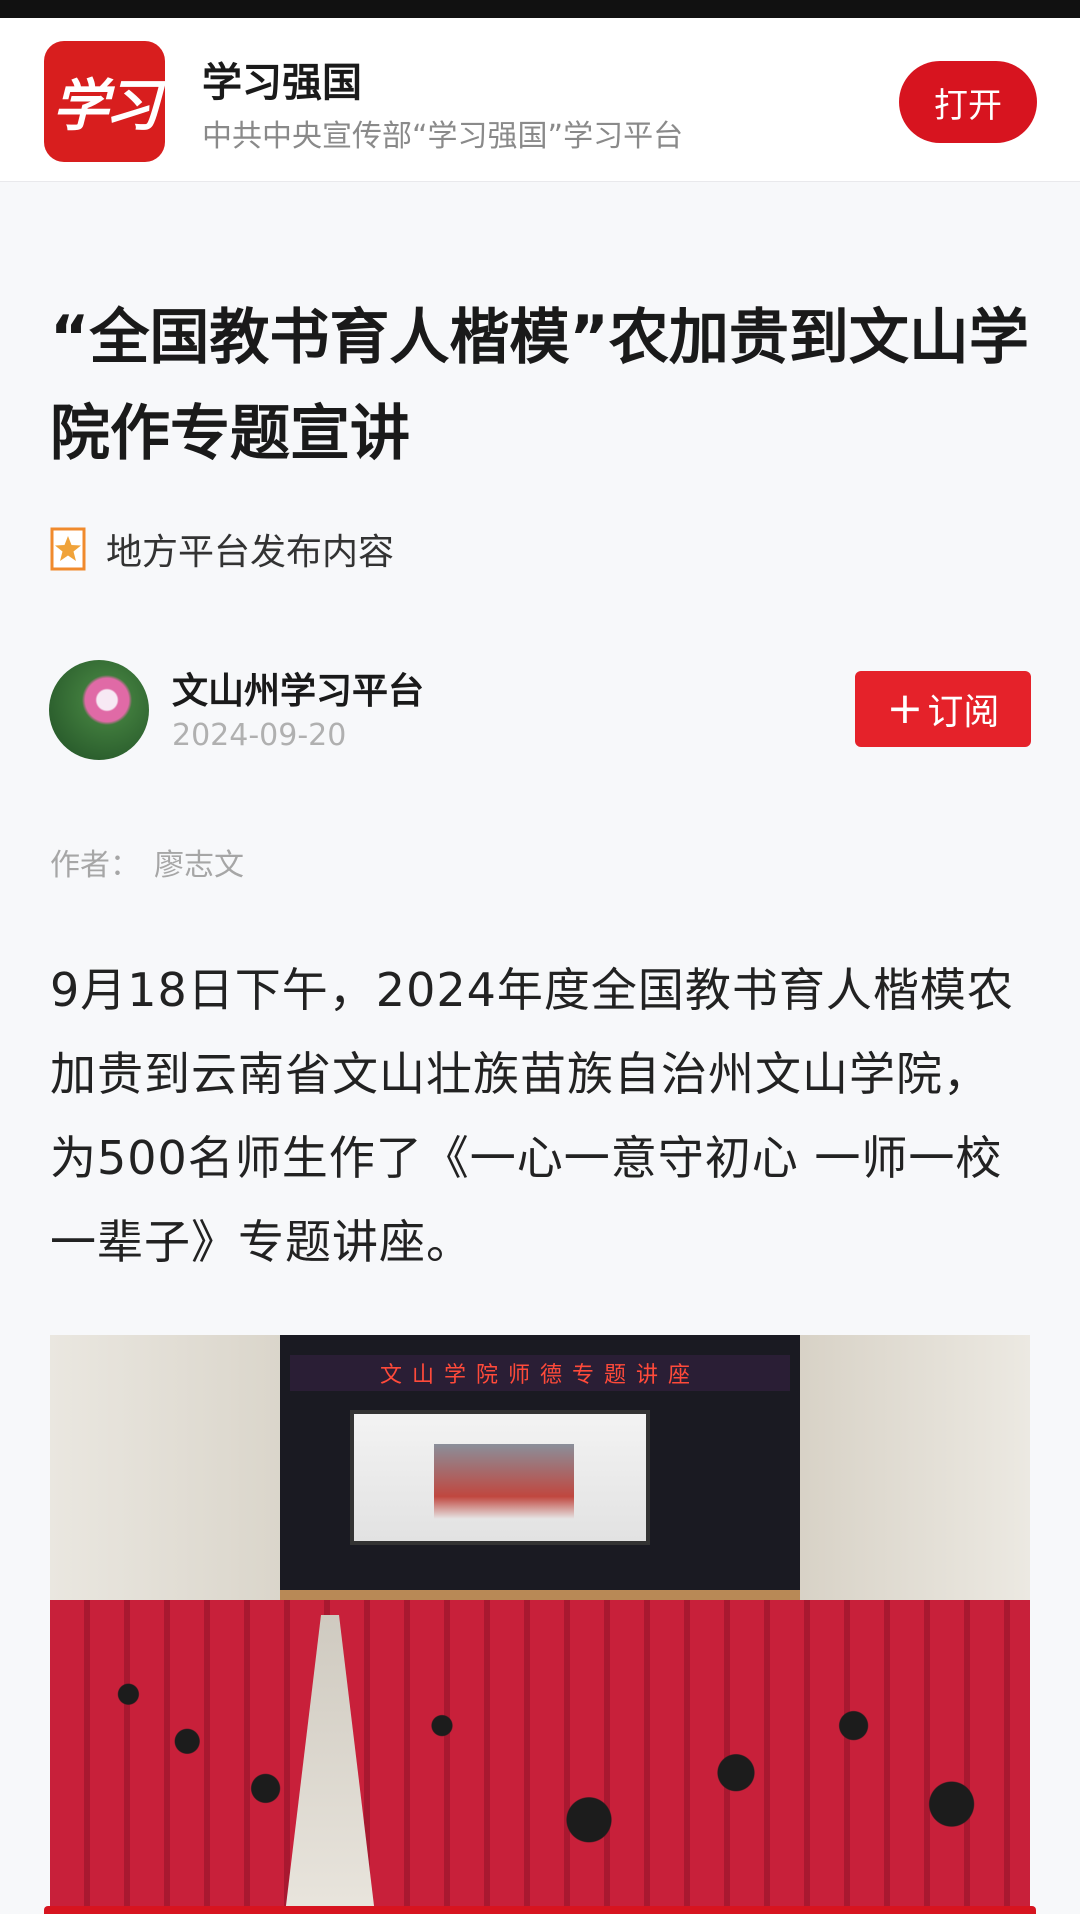 The width and height of the screenshot is (1080, 1914). Describe the element at coordinates (104, 101) in the screenshot. I see `app-logo: 学习` at that location.